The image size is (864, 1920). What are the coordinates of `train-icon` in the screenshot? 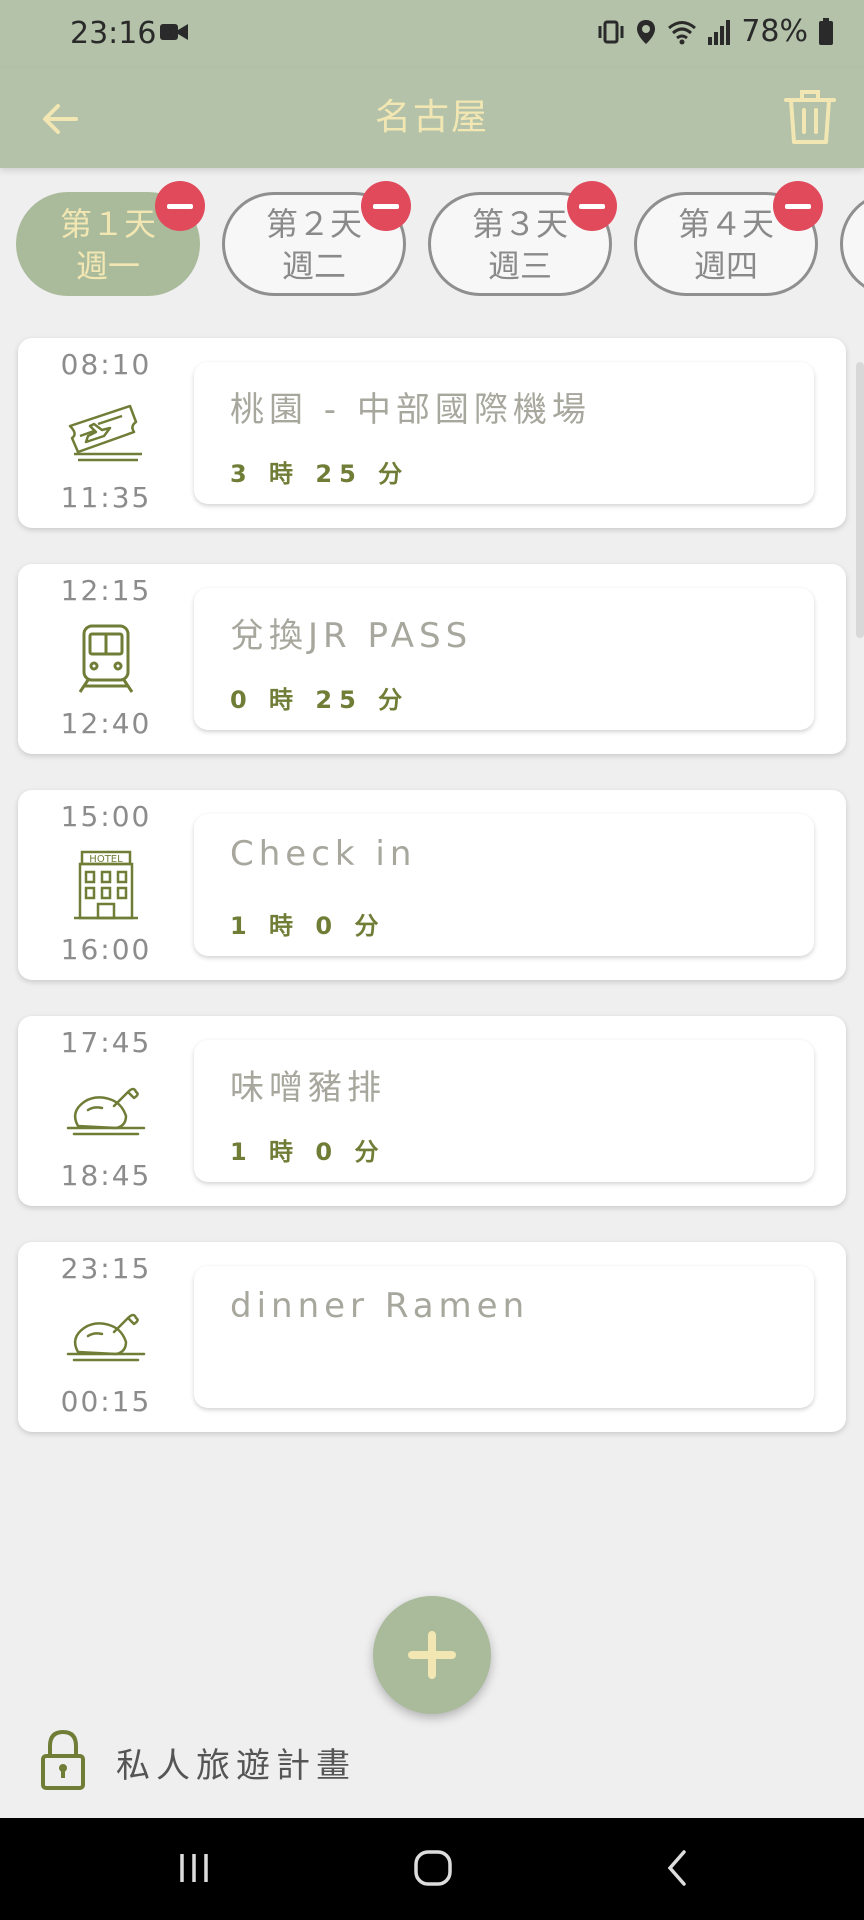 It's located at (106, 658).